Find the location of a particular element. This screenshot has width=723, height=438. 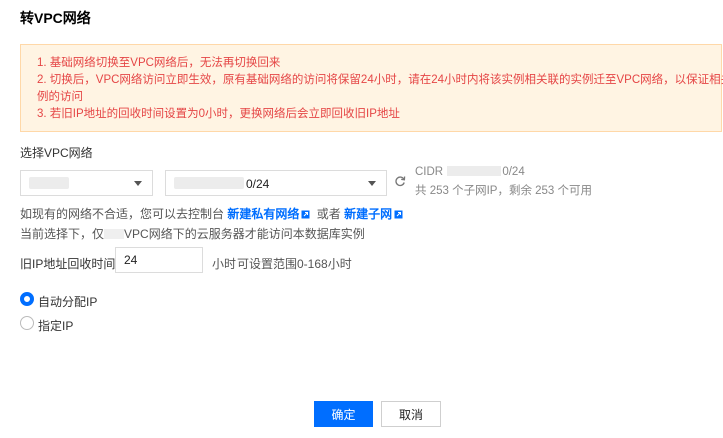

hint-text: 如现有的网络不合适，您可以去控制台 is located at coordinates (122, 214).